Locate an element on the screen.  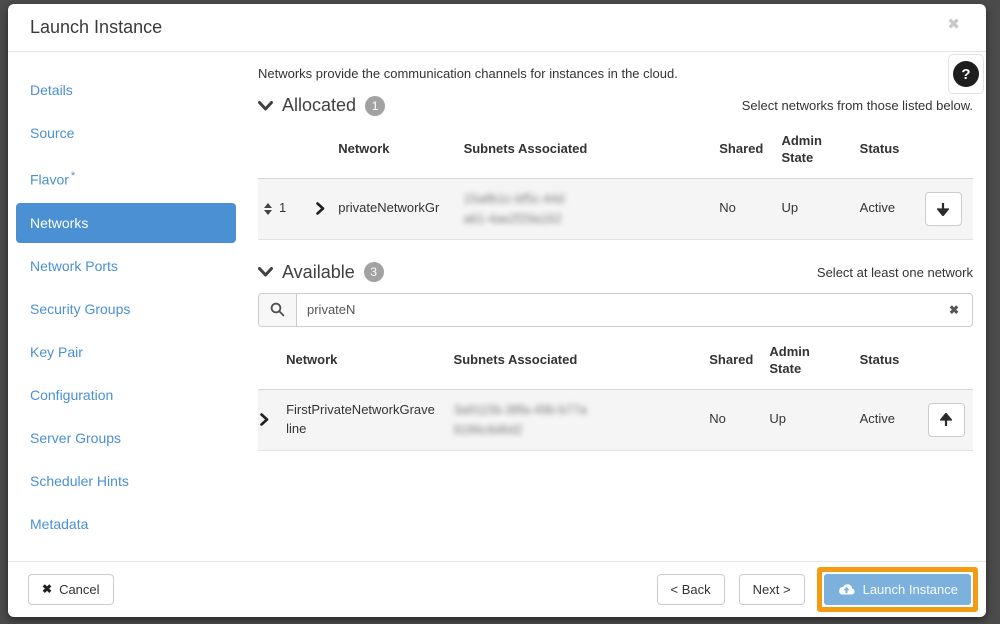
sidebar-item-label: Metadata is located at coordinates (59, 523).